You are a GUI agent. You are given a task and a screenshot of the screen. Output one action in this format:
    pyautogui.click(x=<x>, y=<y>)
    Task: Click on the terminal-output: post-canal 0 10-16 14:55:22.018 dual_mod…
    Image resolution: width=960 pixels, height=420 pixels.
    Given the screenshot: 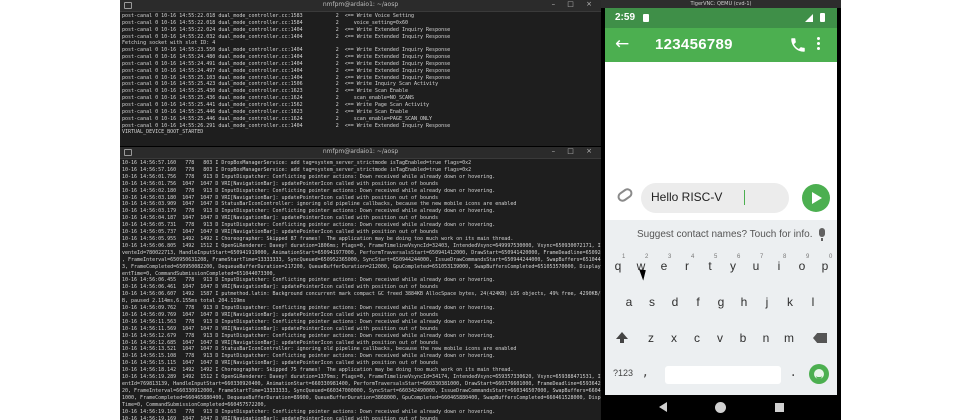 What is the action you would take?
    pyautogui.click(x=360, y=74)
    